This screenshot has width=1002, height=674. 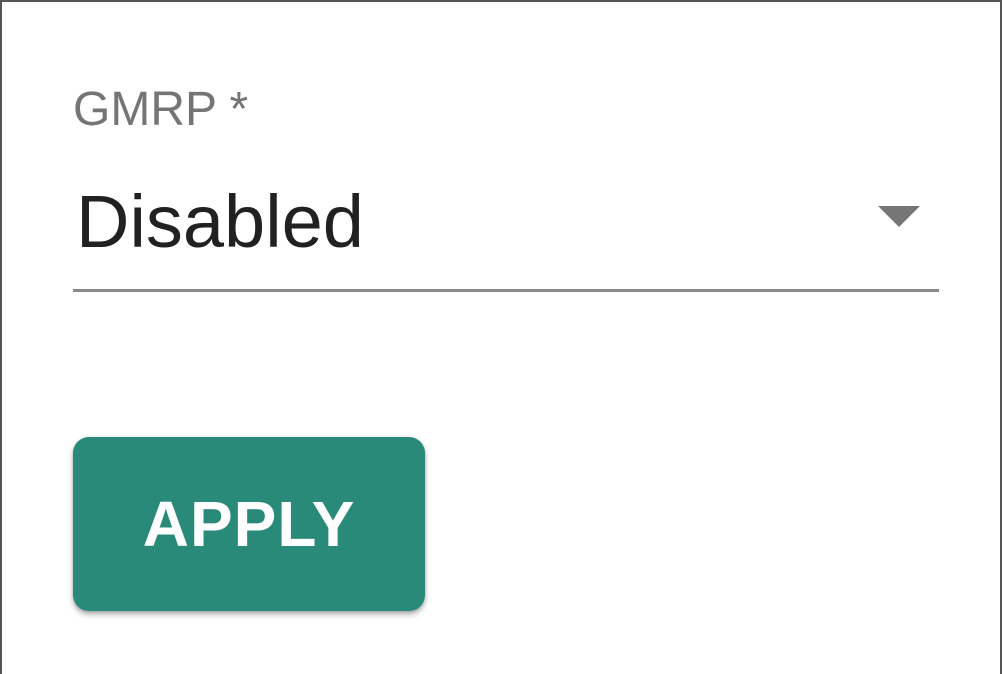 I want to click on gmrp-selected-value: Disabled, so click(x=220, y=222).